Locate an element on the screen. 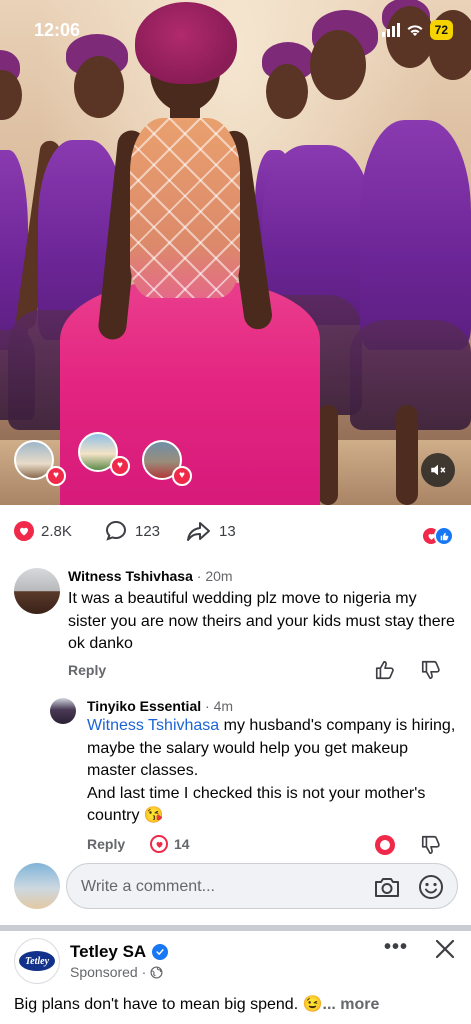  sponsored-label: Sponsored · is located at coordinates (116, 972).